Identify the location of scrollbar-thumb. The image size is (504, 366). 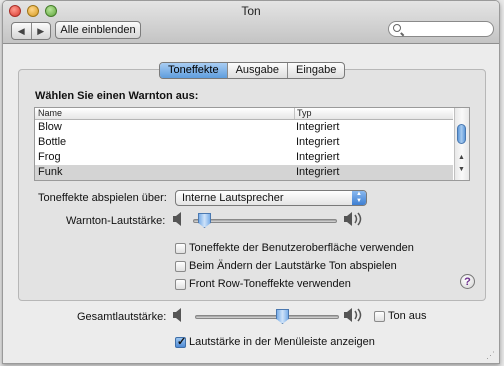
(461, 134).